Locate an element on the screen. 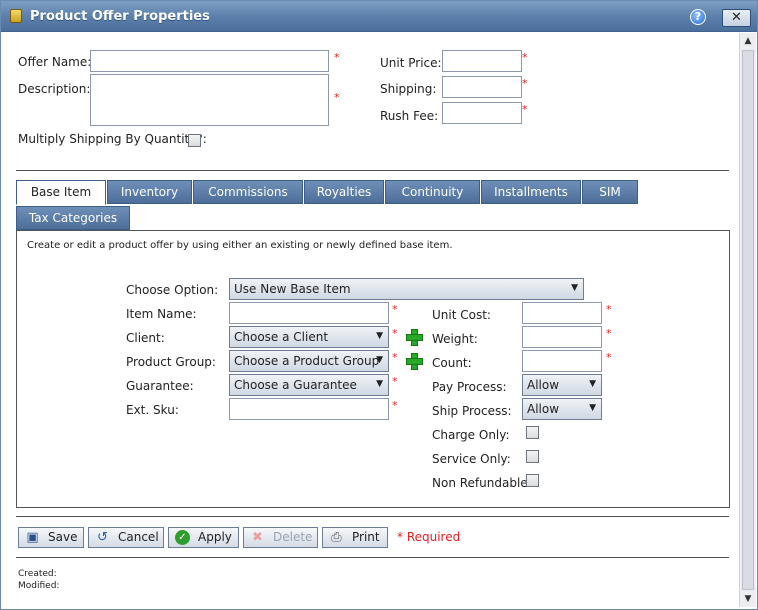 The height and width of the screenshot is (610, 758). description-input is located at coordinates (209, 100).